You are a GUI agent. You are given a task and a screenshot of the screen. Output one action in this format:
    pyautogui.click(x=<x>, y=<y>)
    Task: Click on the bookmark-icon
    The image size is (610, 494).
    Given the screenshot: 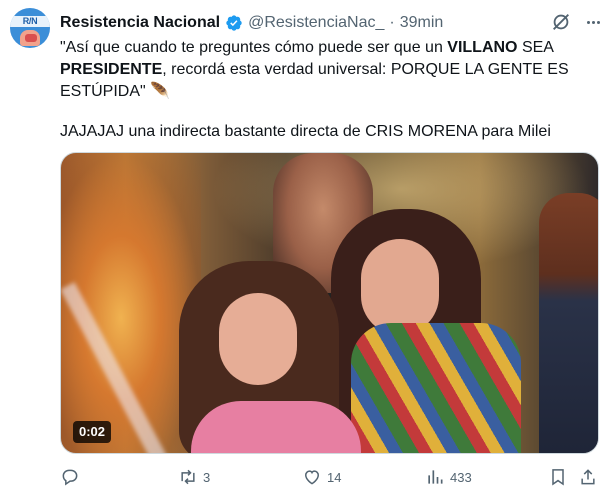 What is the action you would take?
    pyautogui.click(x=558, y=477)
    